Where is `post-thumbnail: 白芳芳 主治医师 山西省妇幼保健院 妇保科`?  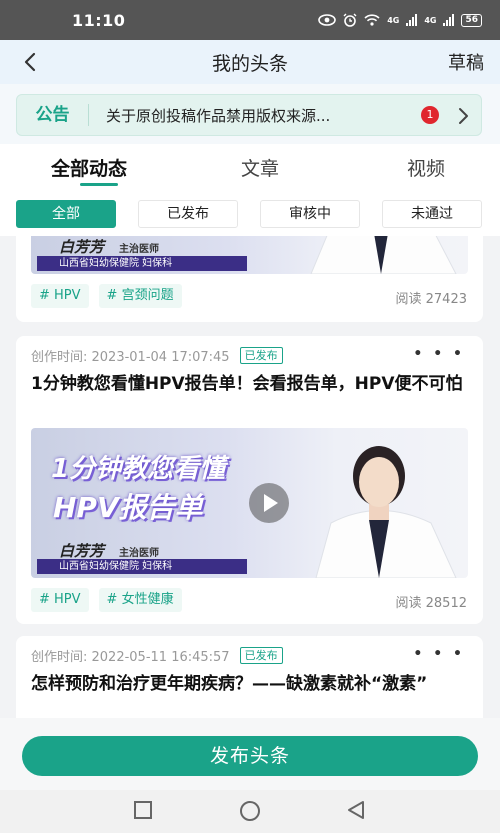
post-thumbnail: 白芳芳 主治医师 山西省妇幼保健院 妇保科 is located at coordinates (249, 255).